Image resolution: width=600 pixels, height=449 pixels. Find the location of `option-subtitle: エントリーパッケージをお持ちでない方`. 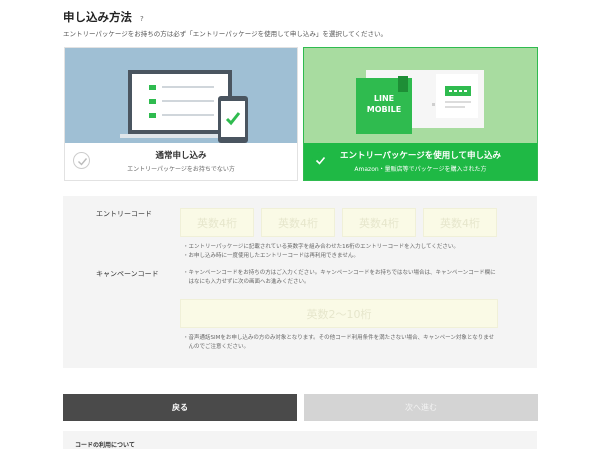

option-subtitle: エントリーパッケージをお持ちでない方 is located at coordinates (181, 169).